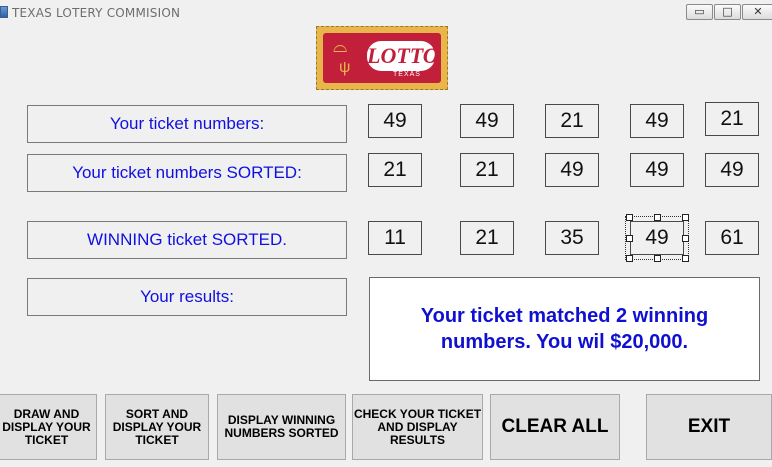 This screenshot has height=467, width=772. What do you see at coordinates (187, 173) in the screenshot?
I see `sorted-numbers-label: Your ticket numbers SORTED:` at bounding box center [187, 173].